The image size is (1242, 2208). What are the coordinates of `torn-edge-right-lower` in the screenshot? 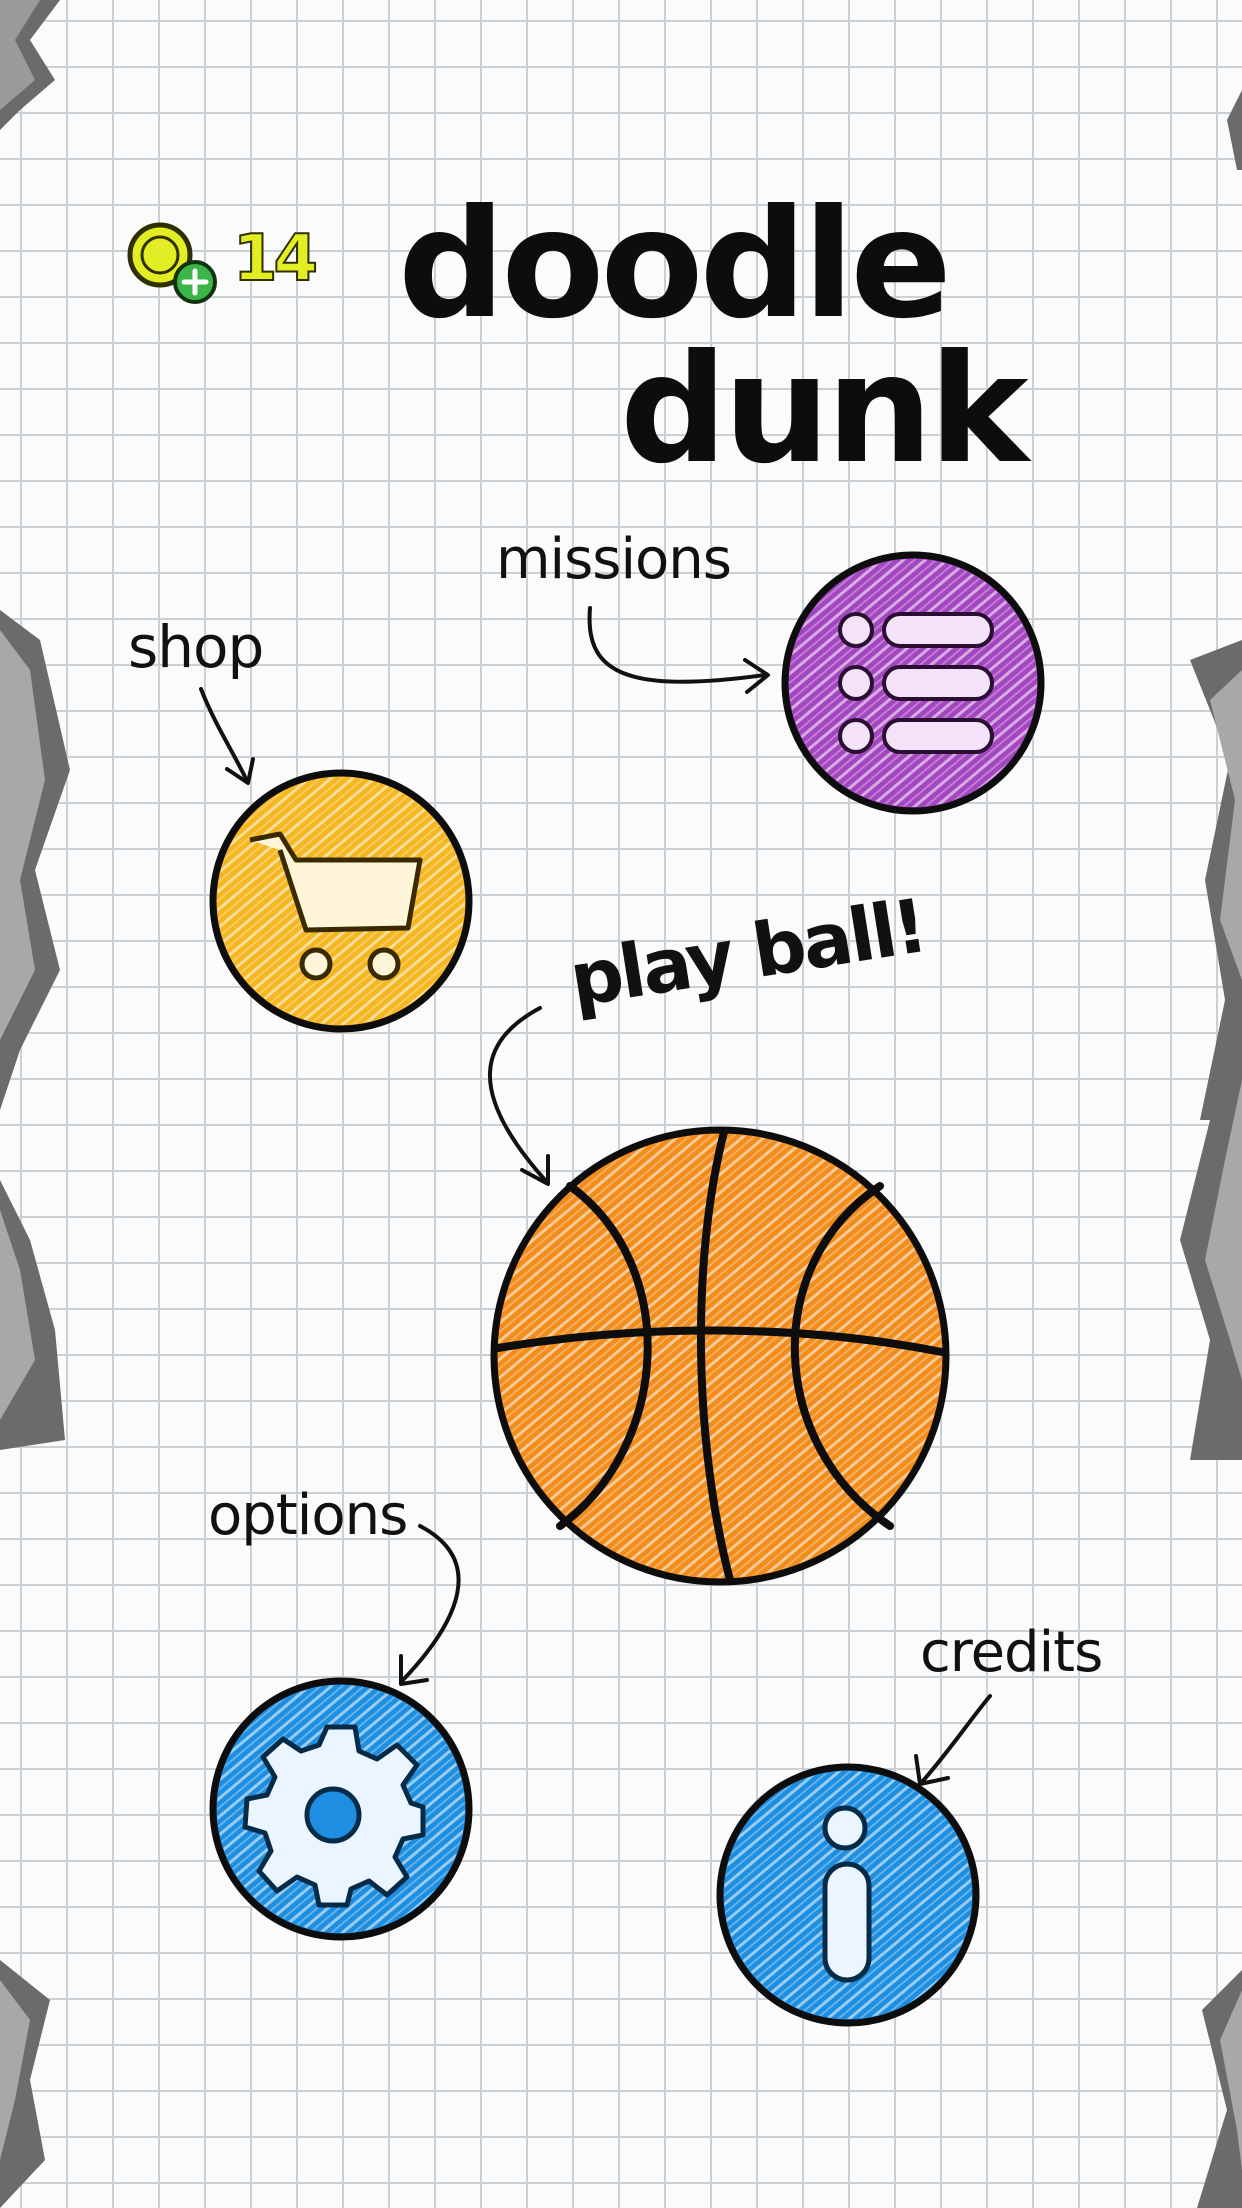 It's located at (1206, 1250).